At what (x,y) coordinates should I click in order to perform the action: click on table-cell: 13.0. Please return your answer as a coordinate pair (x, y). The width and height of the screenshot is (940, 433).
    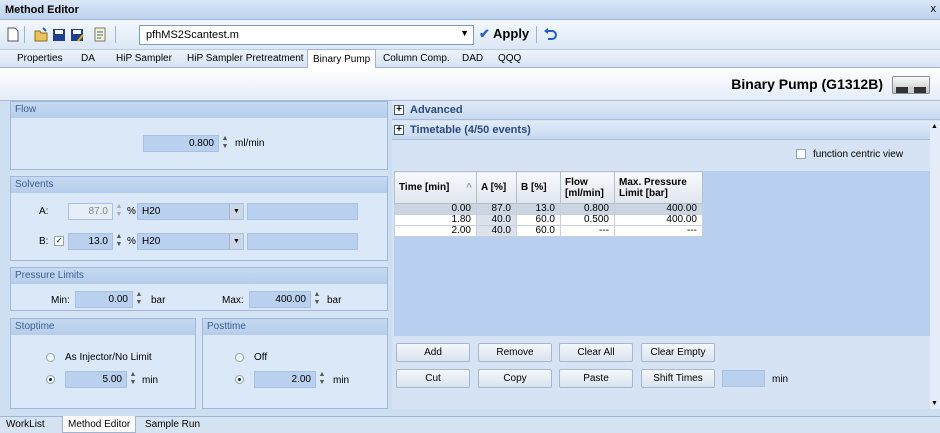
    Looking at the image, I should click on (538, 209).